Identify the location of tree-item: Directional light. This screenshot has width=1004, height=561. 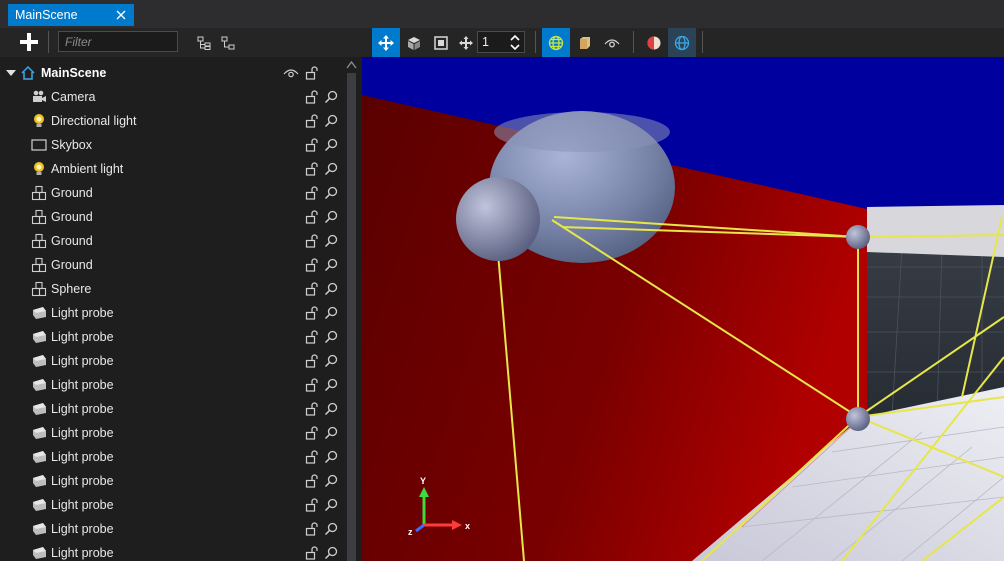
(171, 121).